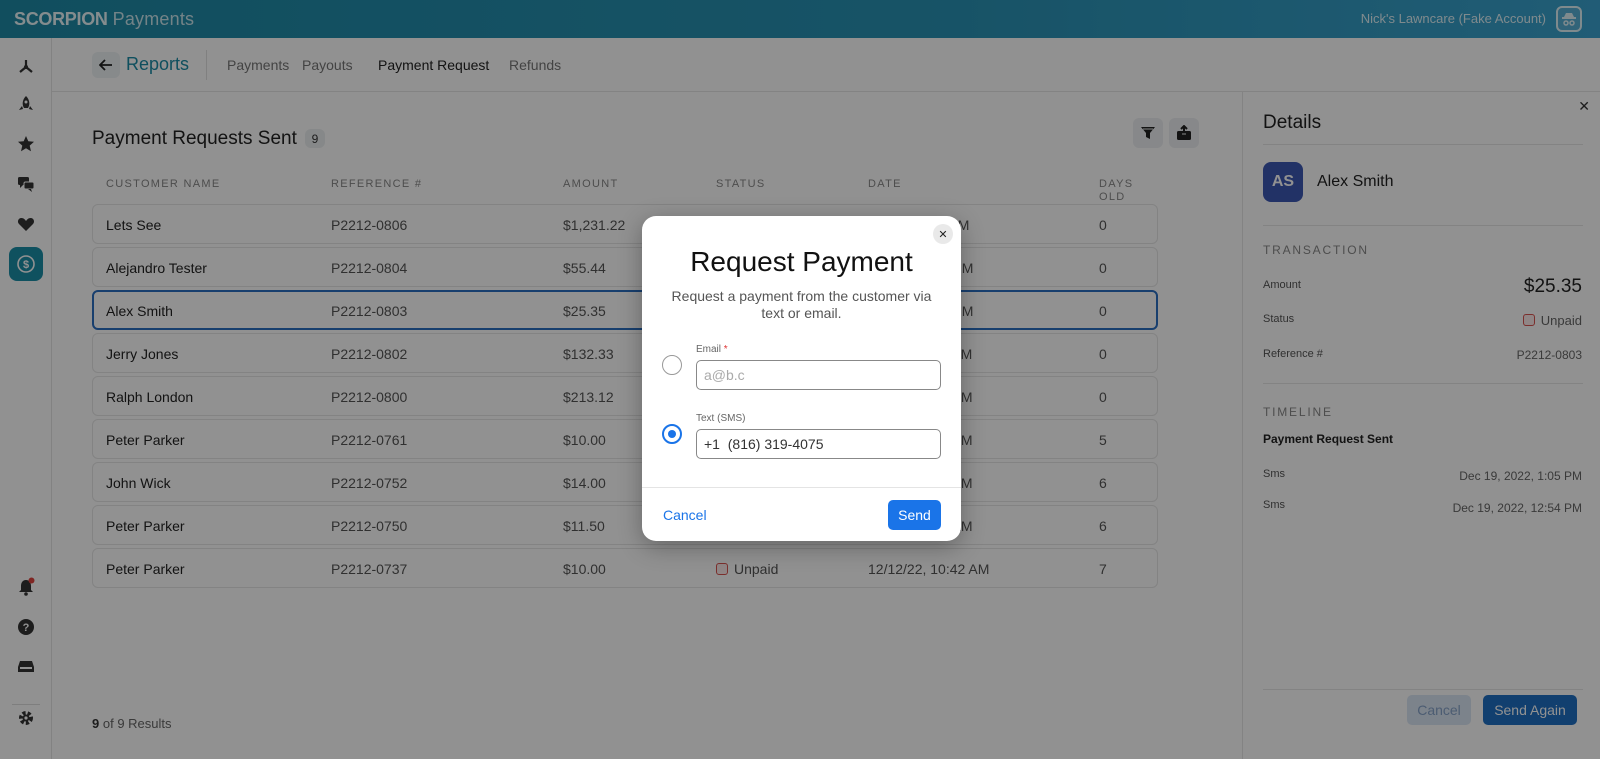 The width and height of the screenshot is (1600, 759). What do you see at coordinates (709, 349) in the screenshot?
I see `email-label-text: Email` at bounding box center [709, 349].